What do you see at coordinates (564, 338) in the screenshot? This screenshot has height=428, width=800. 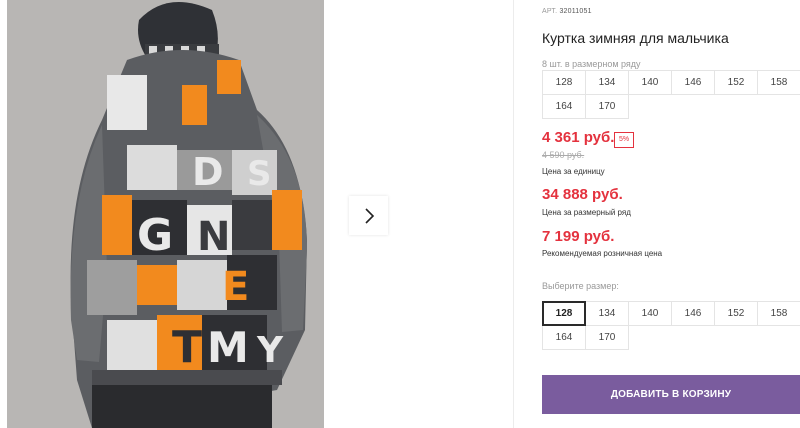 I see `size-option: 164` at bounding box center [564, 338].